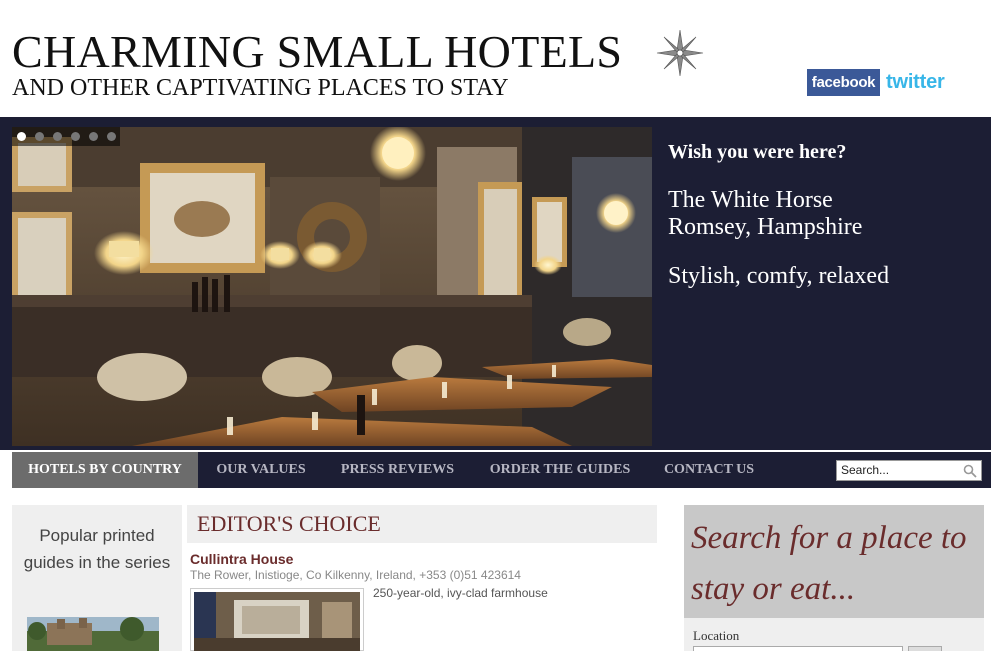 This screenshot has width=991, height=651. Describe the element at coordinates (716, 635) in the screenshot. I see `location-label: Location` at that location.